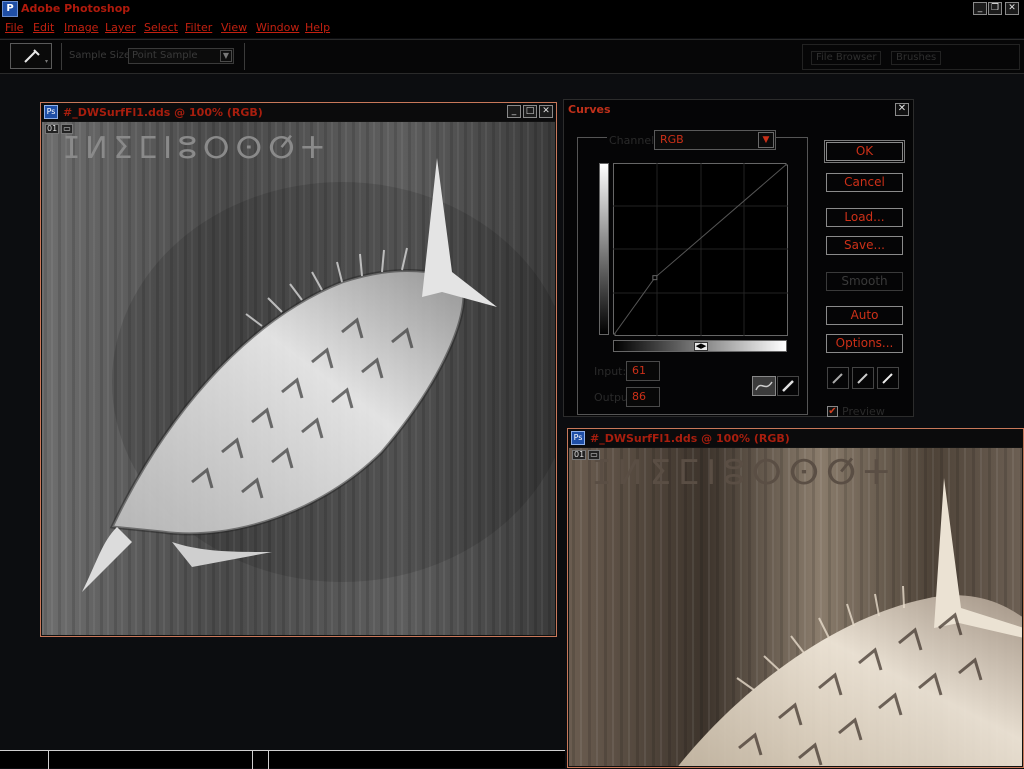 The image size is (1024, 769). Describe the element at coordinates (530, 111) in the screenshot. I see `maximize-icon: □` at that location.